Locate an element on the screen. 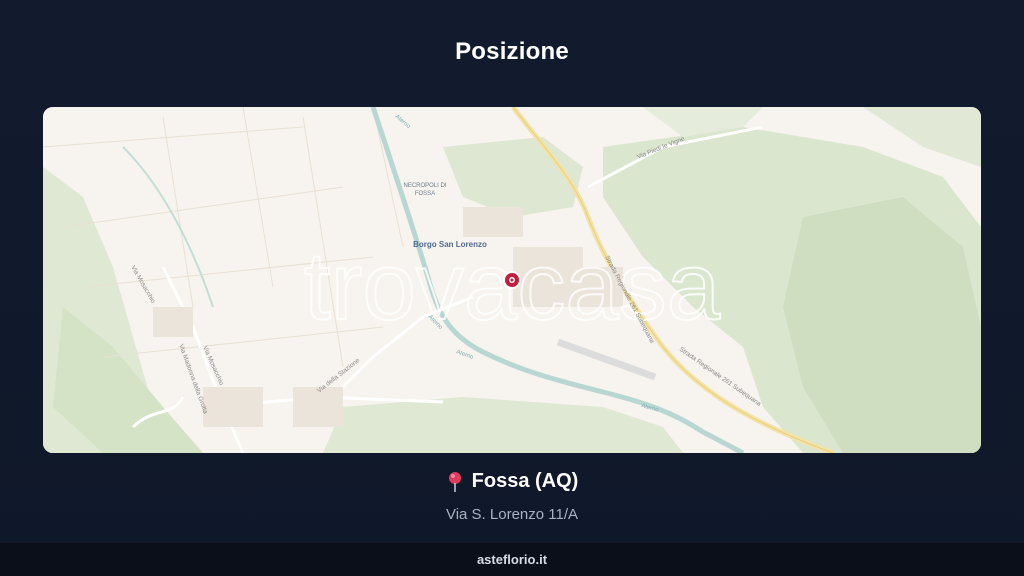  map-pin-marker-icon is located at coordinates (512, 280).